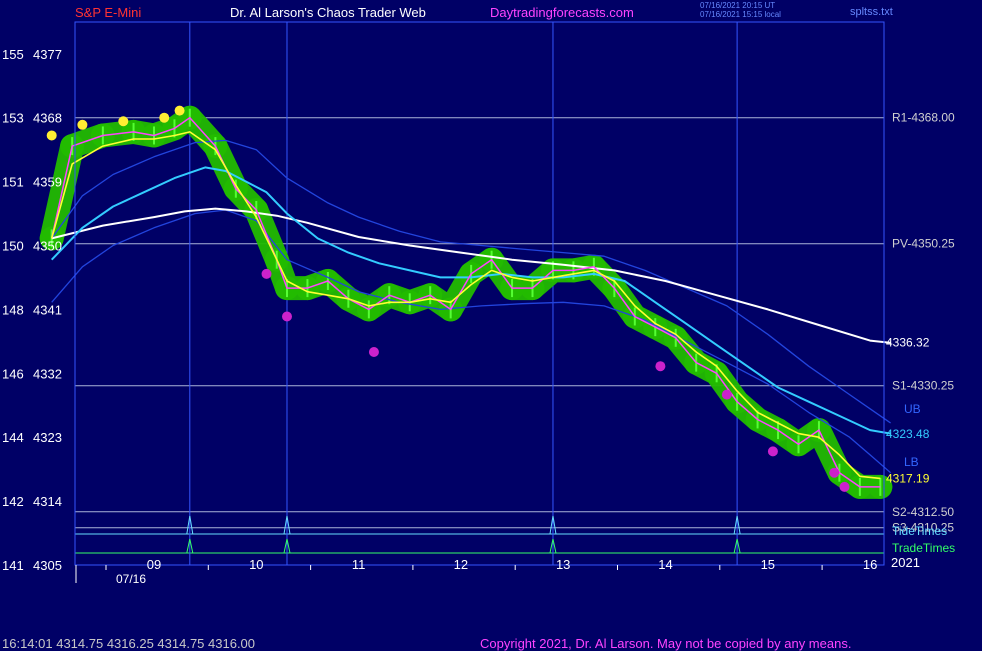 This screenshot has height=651, width=982. What do you see at coordinates (923, 244) in the screenshot?
I see `level-label: PV-4350.25` at bounding box center [923, 244].